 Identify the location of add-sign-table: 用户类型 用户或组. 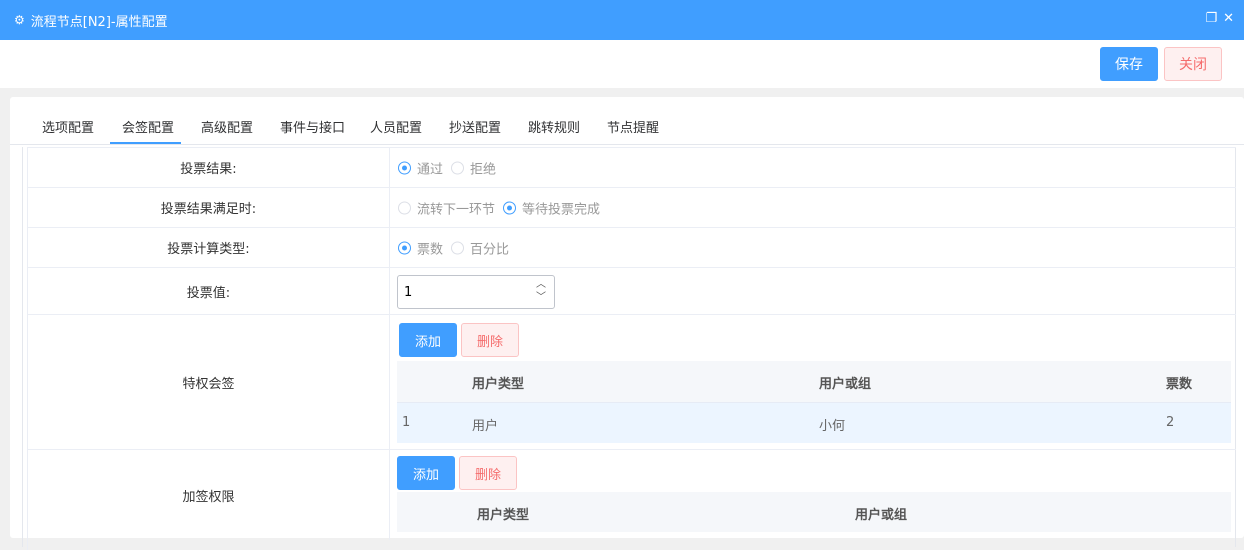
(814, 512).